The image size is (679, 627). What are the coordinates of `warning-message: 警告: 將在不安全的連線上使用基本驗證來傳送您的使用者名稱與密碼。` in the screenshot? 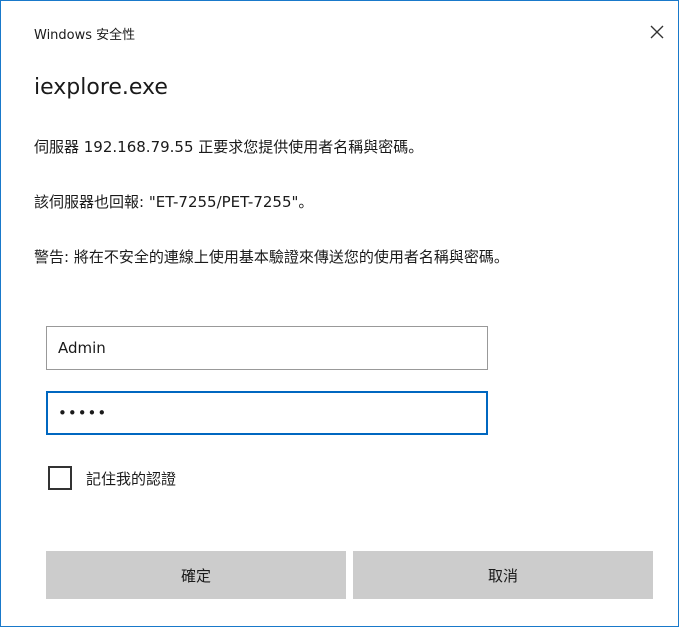 It's located at (271, 257).